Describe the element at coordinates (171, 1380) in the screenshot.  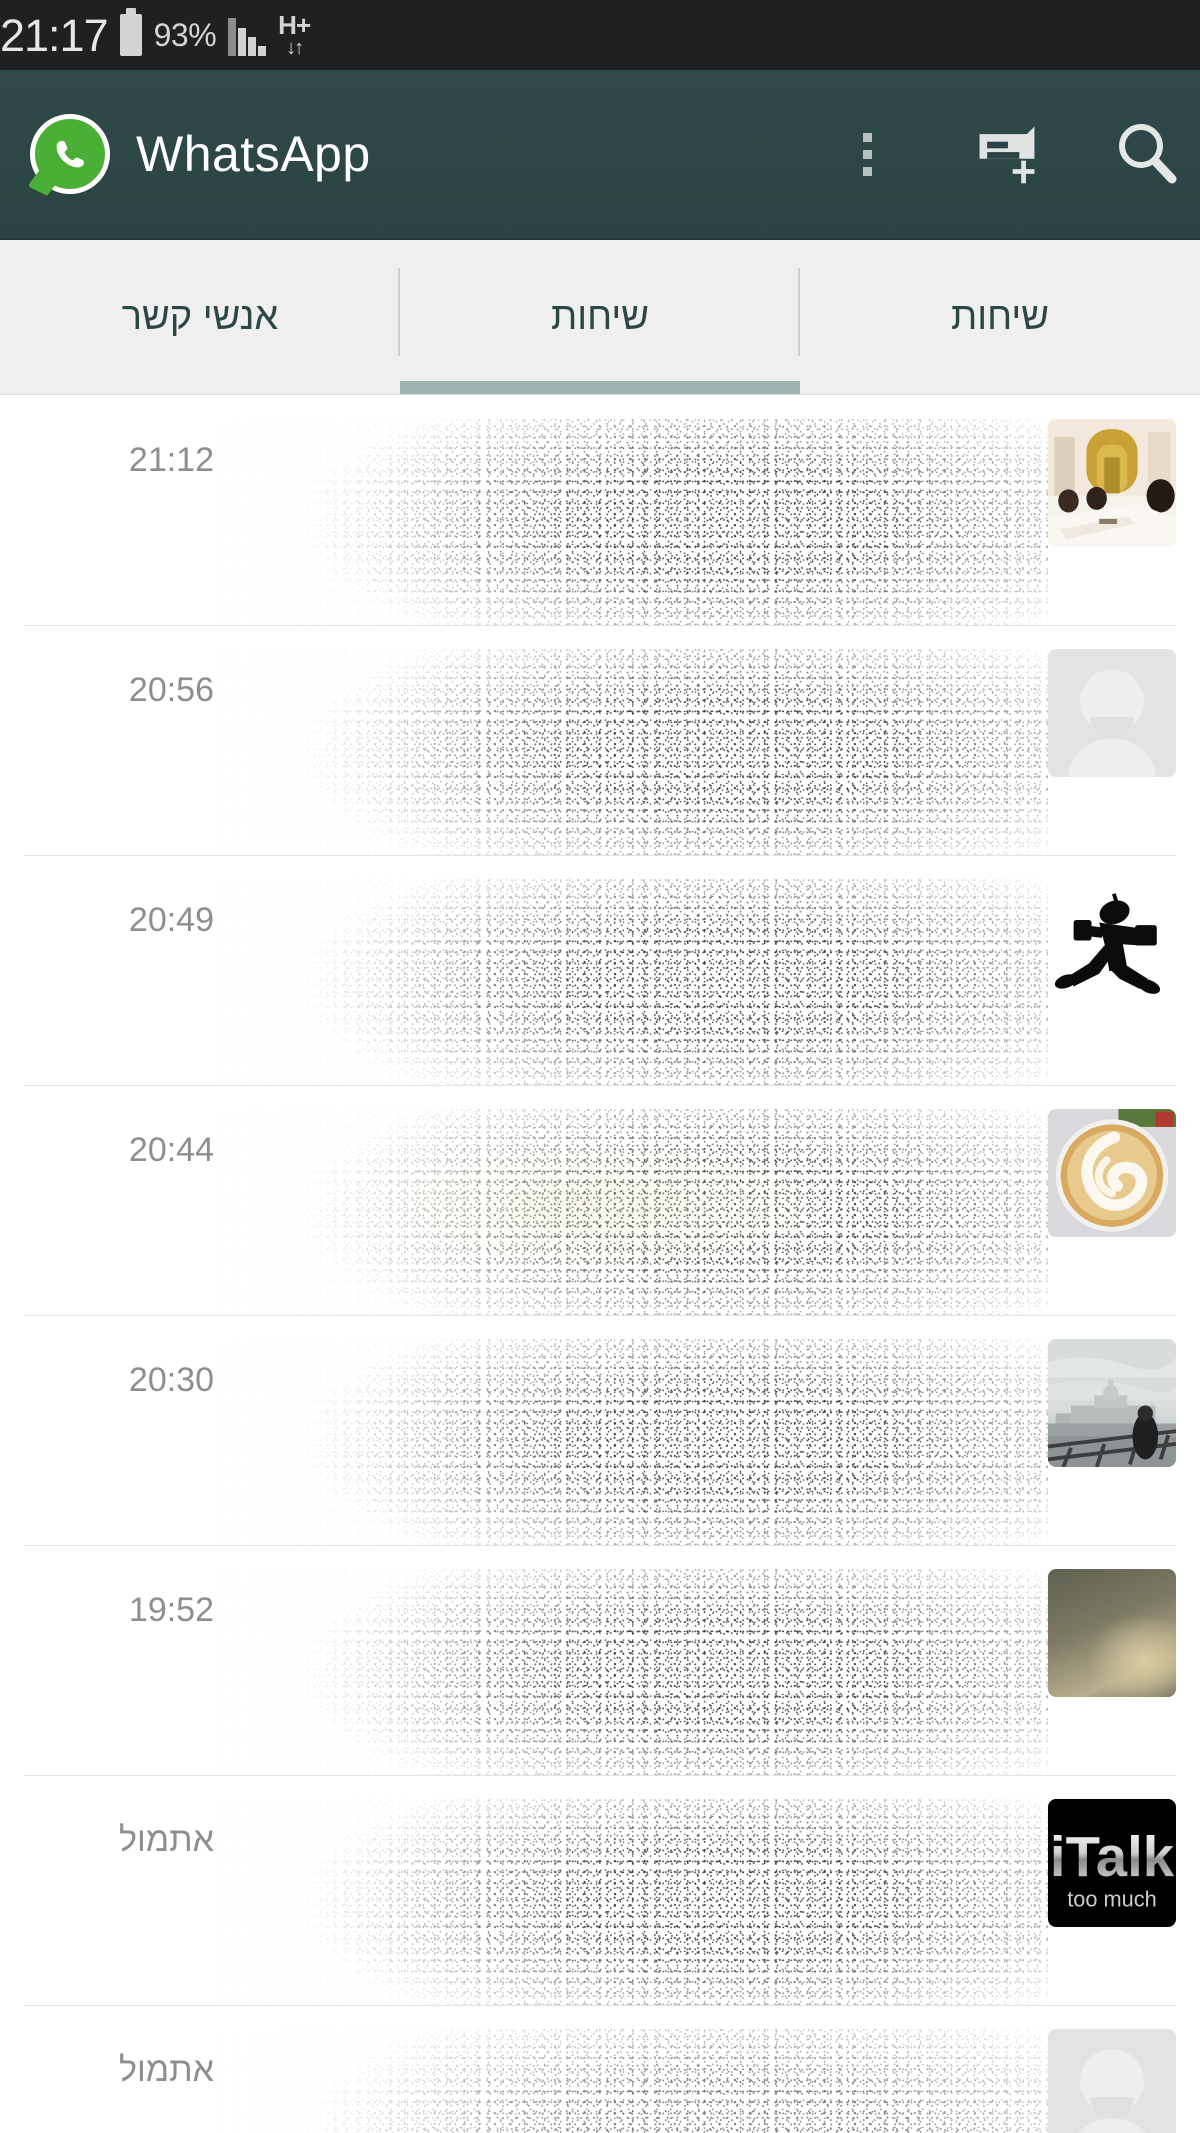
I see `chat-timestamp: 20:30` at that location.